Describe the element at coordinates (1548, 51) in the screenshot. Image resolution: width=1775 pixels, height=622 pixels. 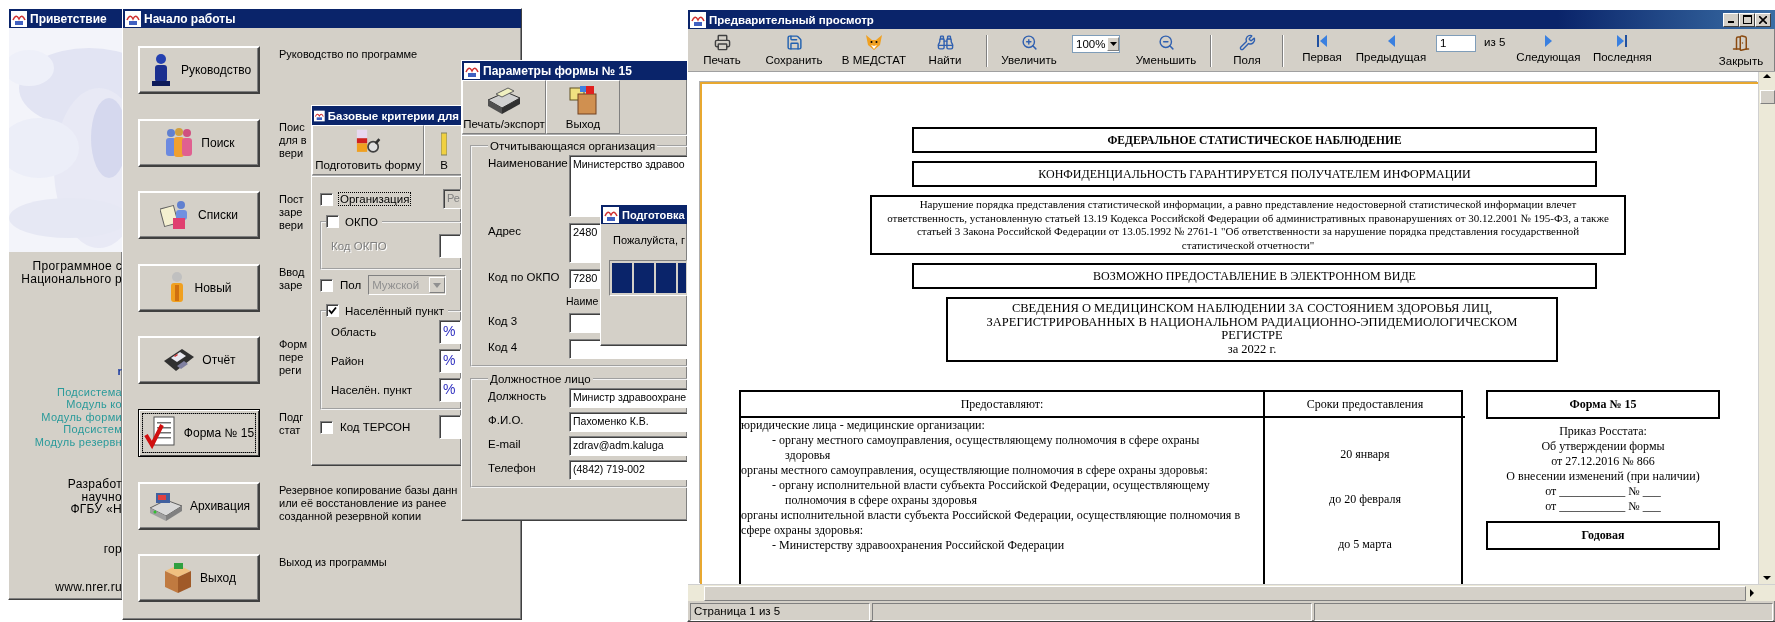
I see `toolbar-button: Следующая` at that location.